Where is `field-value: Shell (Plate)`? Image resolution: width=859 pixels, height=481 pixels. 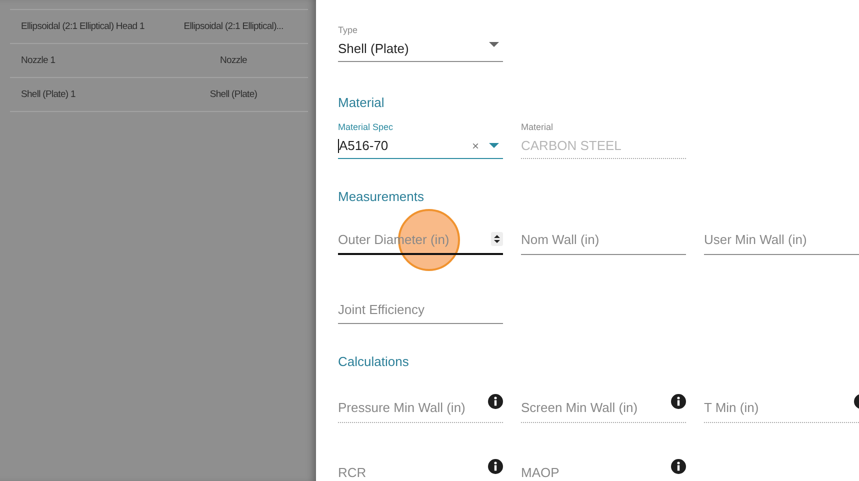
field-value: Shell (Plate) is located at coordinates (374, 48).